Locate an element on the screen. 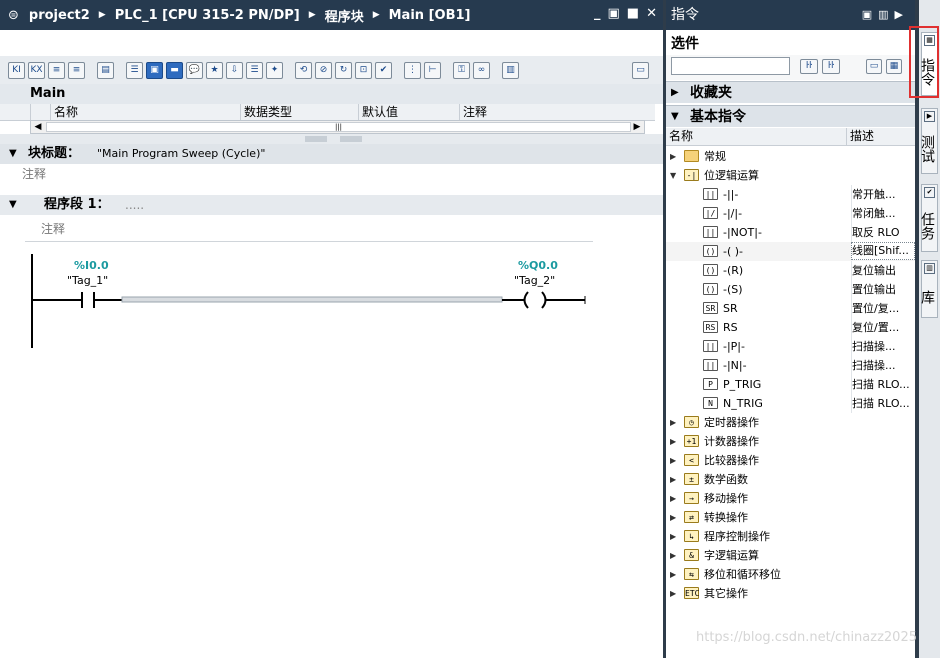 This screenshot has width=940, height=658. contact-tag: "Tag_1" is located at coordinates (87, 280).